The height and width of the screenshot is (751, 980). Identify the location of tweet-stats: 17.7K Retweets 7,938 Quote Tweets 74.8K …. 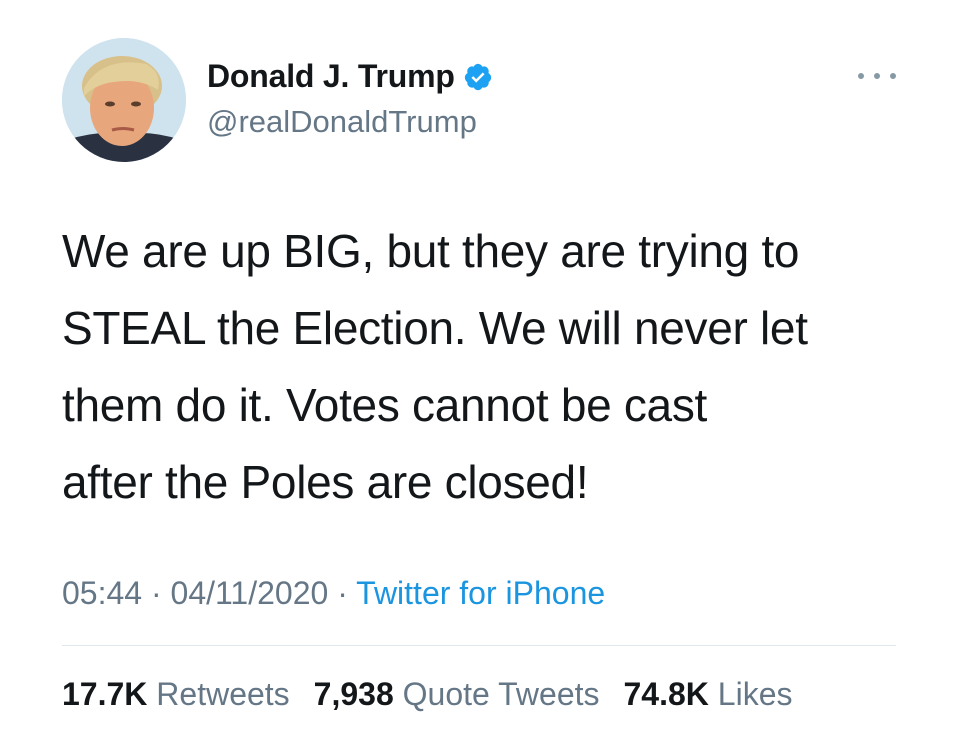
(427, 694).